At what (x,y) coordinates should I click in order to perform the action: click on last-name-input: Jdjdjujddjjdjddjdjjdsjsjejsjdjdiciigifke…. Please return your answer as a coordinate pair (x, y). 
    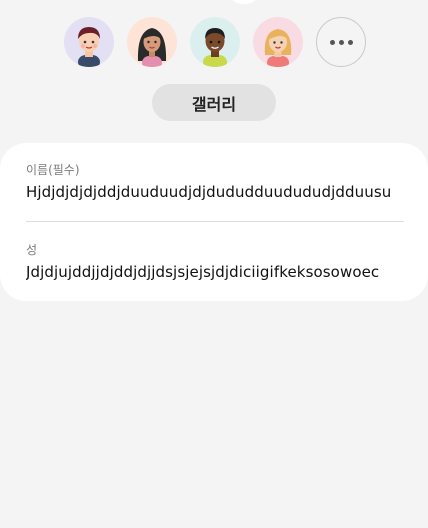
    Looking at the image, I should click on (214, 272).